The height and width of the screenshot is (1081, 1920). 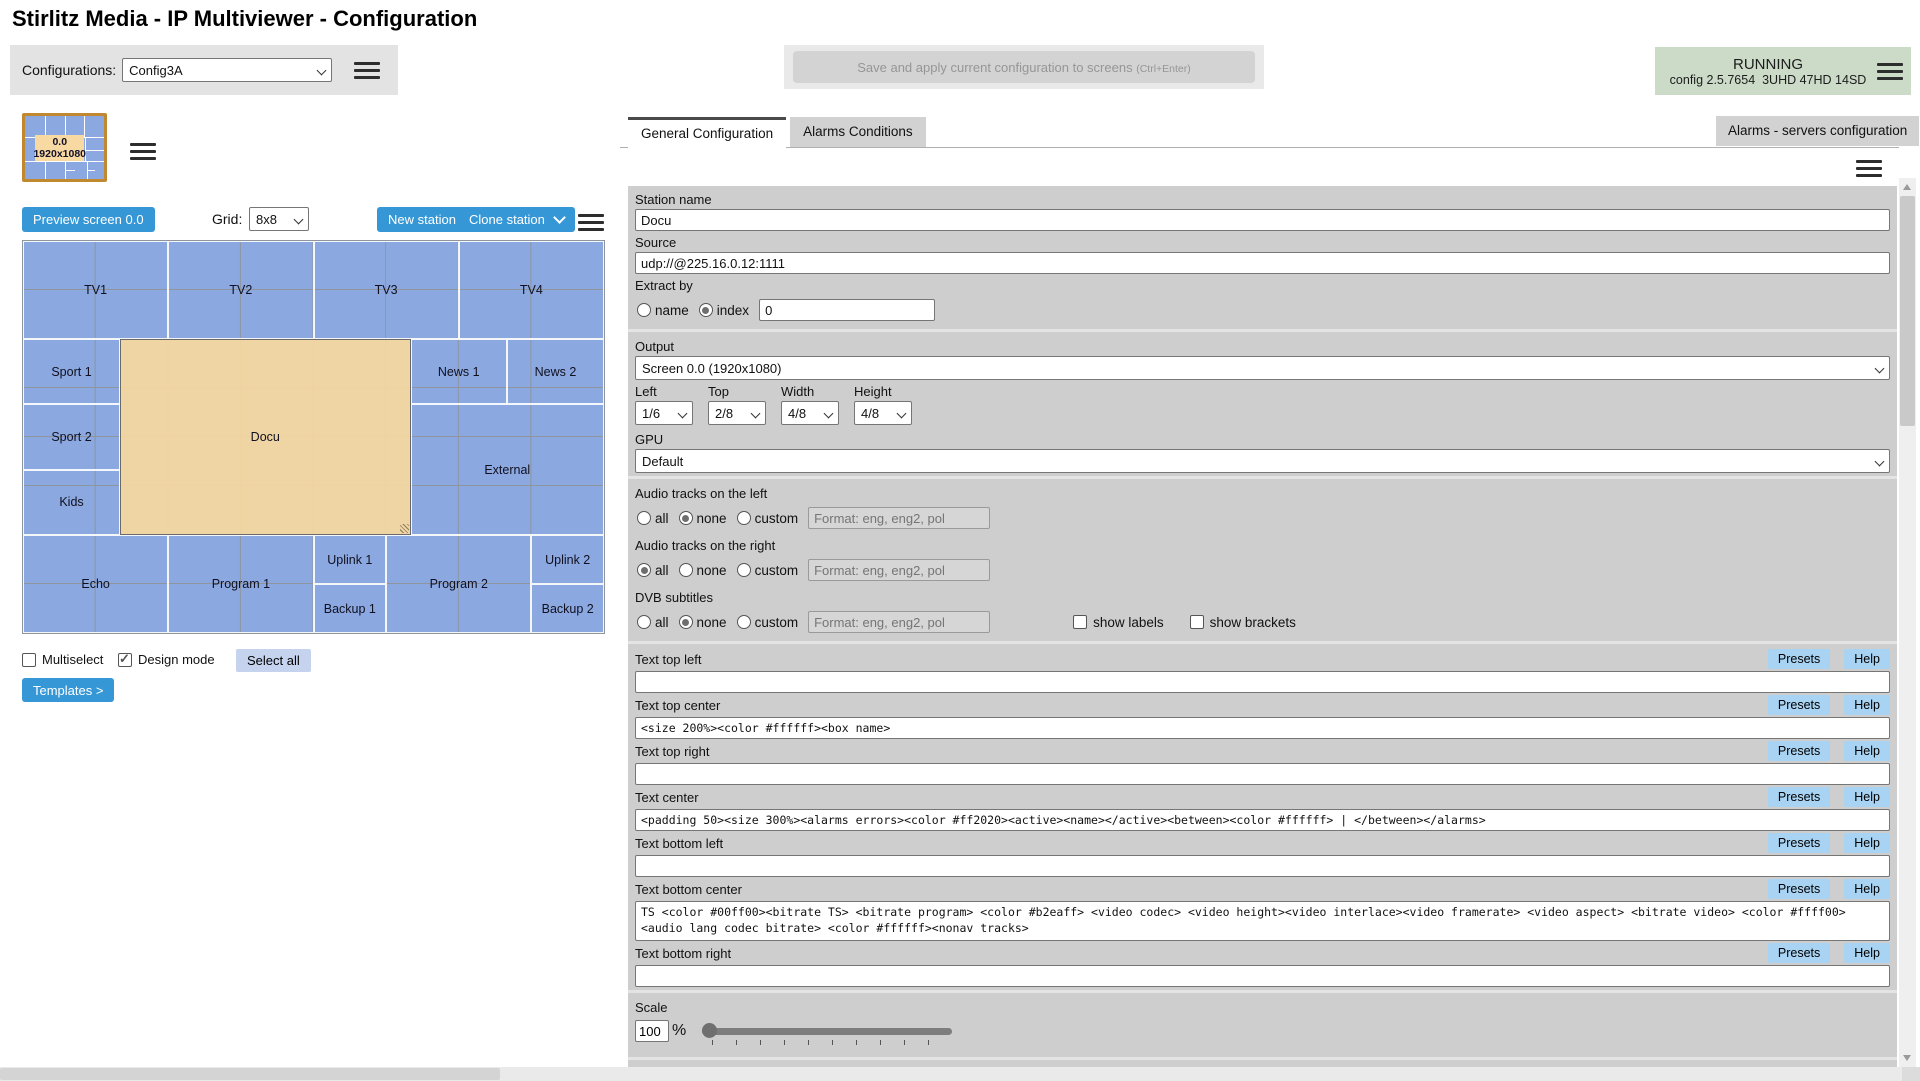 I want to click on extract-by-index-radio, so click(x=705, y=310).